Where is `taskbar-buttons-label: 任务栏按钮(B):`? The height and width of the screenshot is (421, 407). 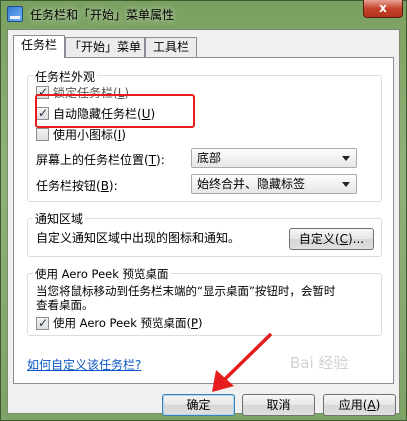 taskbar-buttons-label: 任务栏按钮(B): is located at coordinates (77, 186).